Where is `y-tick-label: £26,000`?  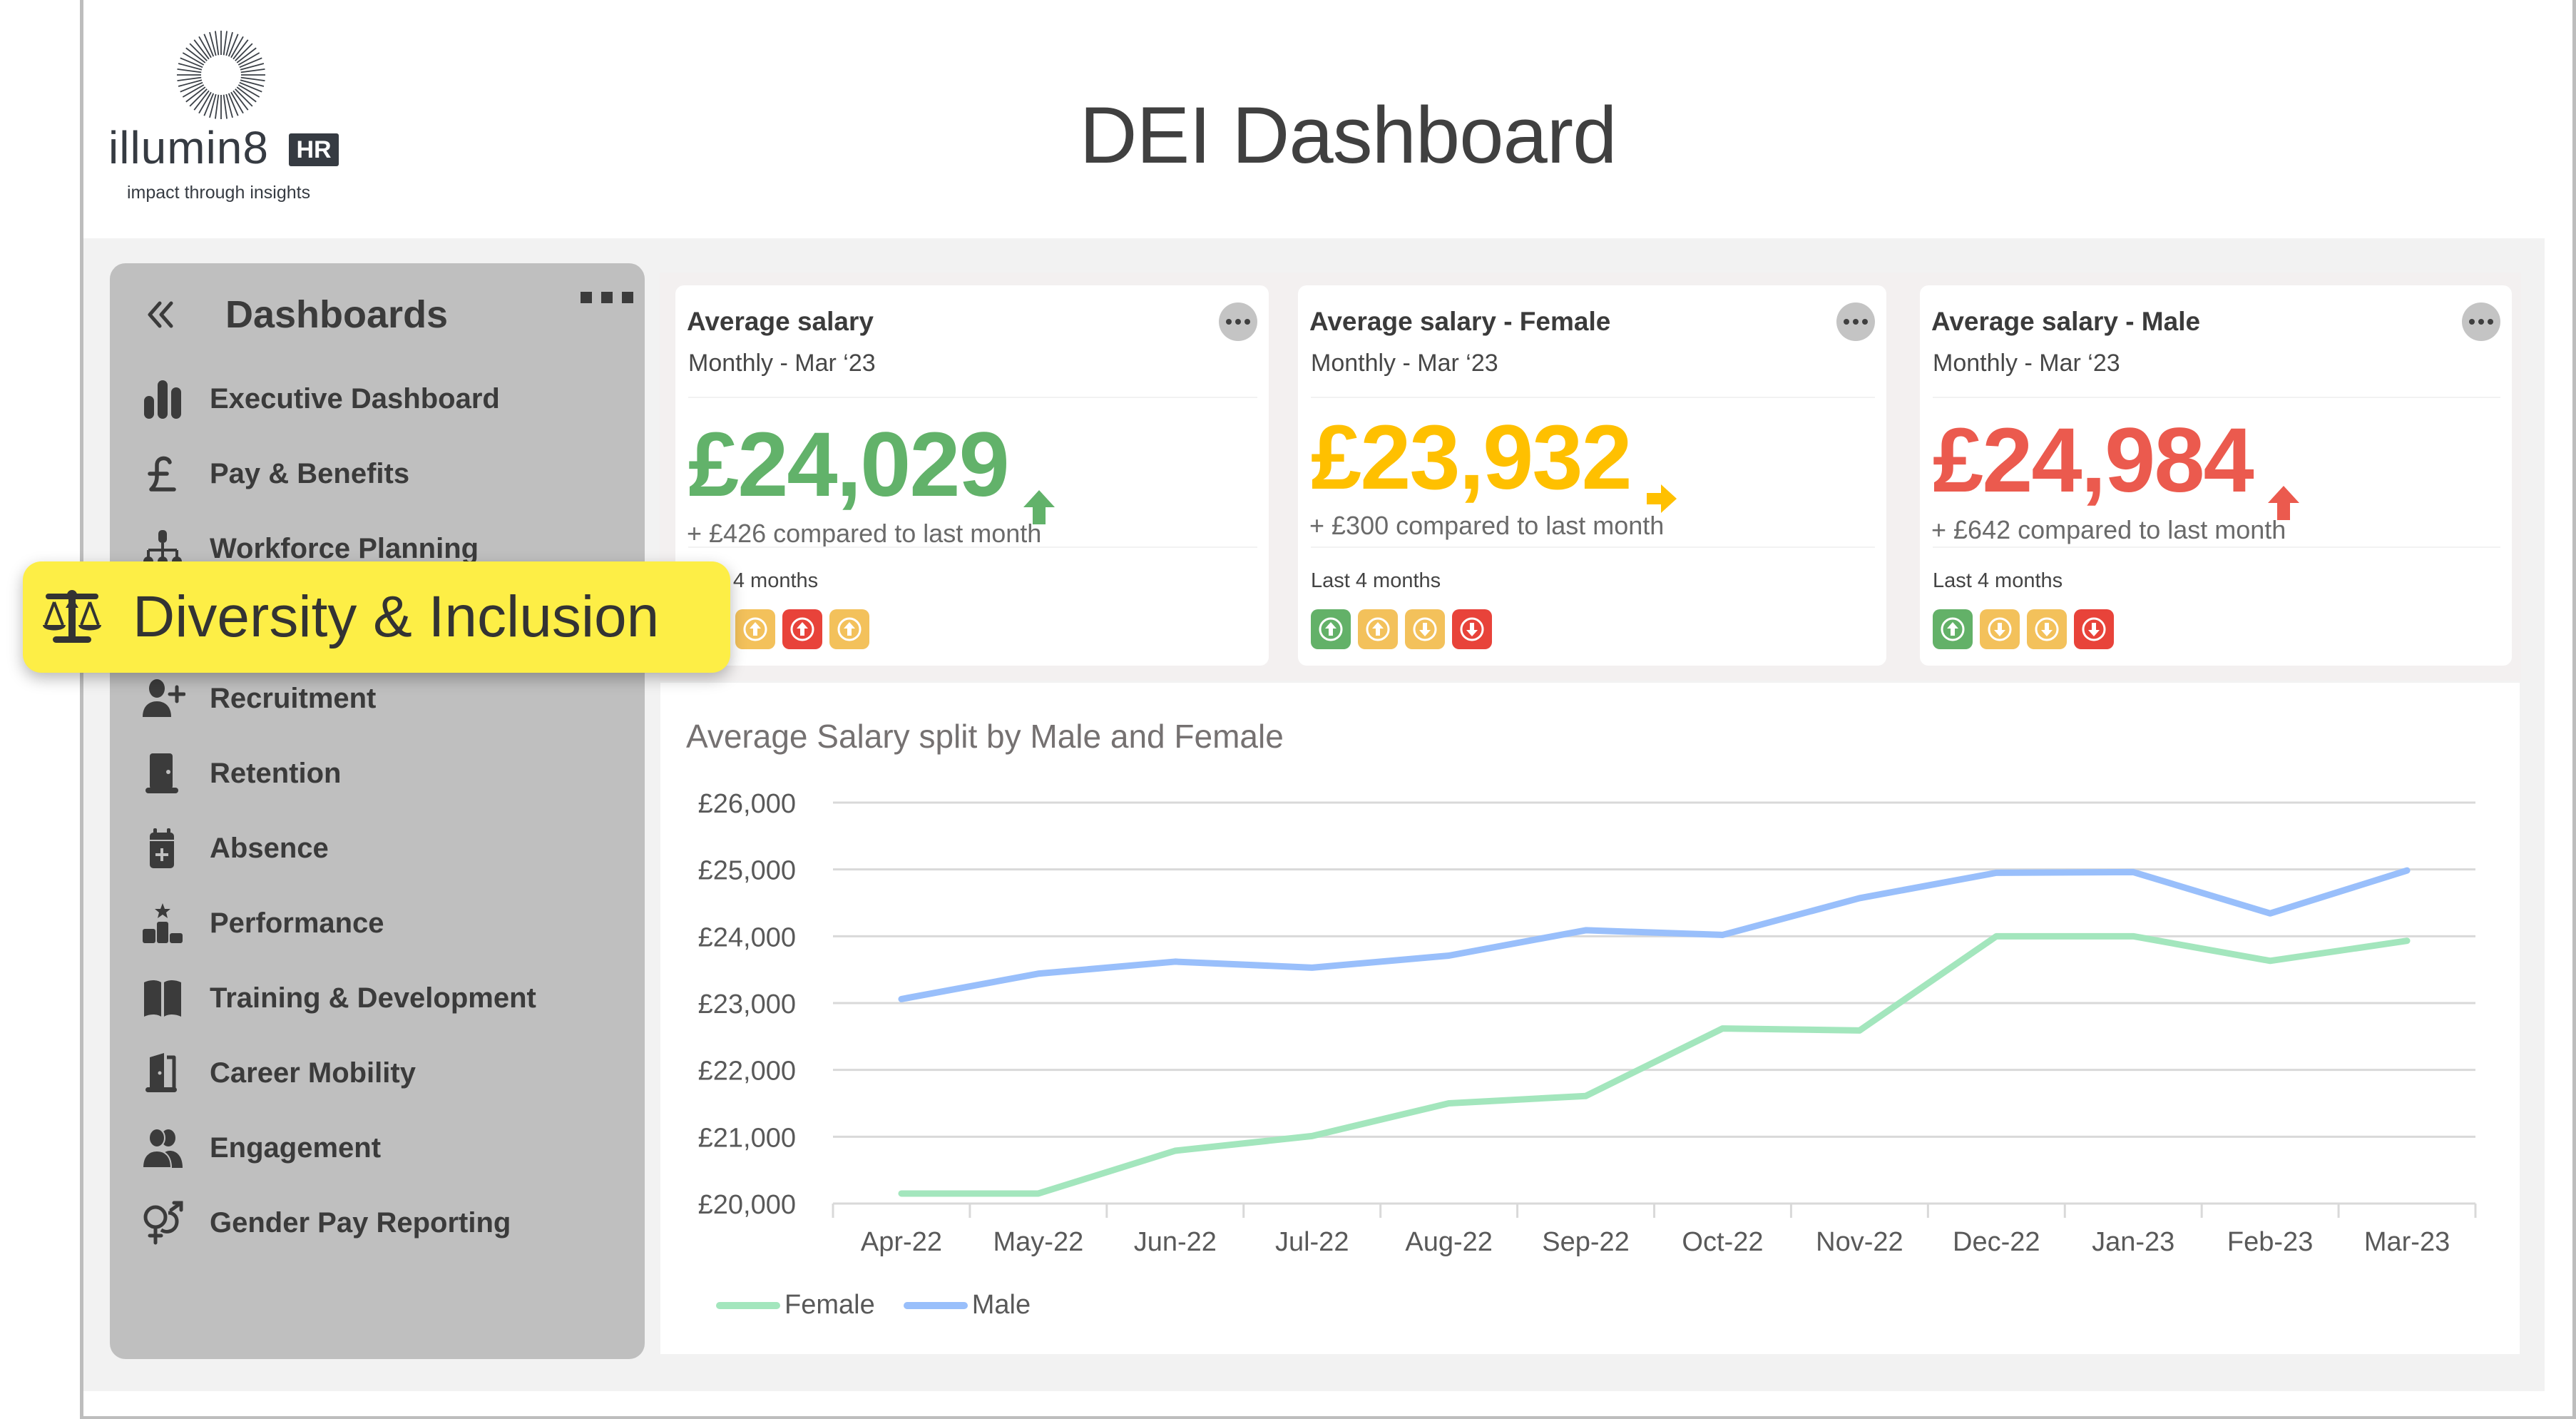
y-tick-label: £26,000 is located at coordinates (747, 804).